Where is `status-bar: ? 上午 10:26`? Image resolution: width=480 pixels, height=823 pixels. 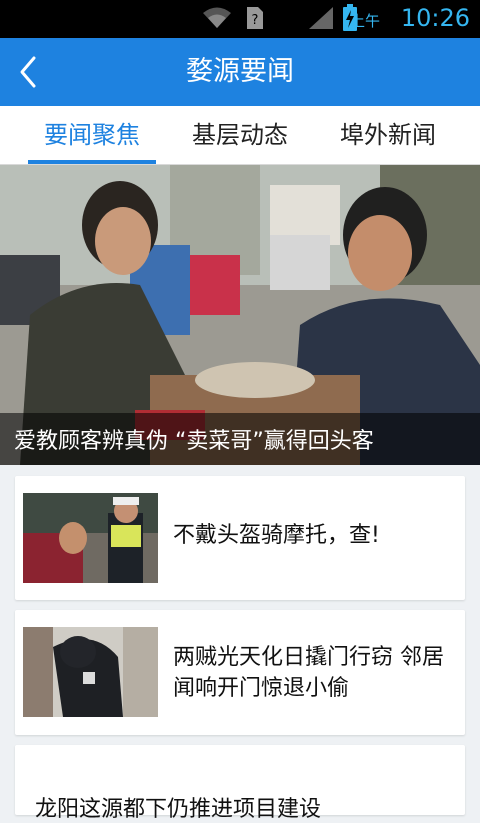
status-bar: ? 上午 10:26 is located at coordinates (240, 19).